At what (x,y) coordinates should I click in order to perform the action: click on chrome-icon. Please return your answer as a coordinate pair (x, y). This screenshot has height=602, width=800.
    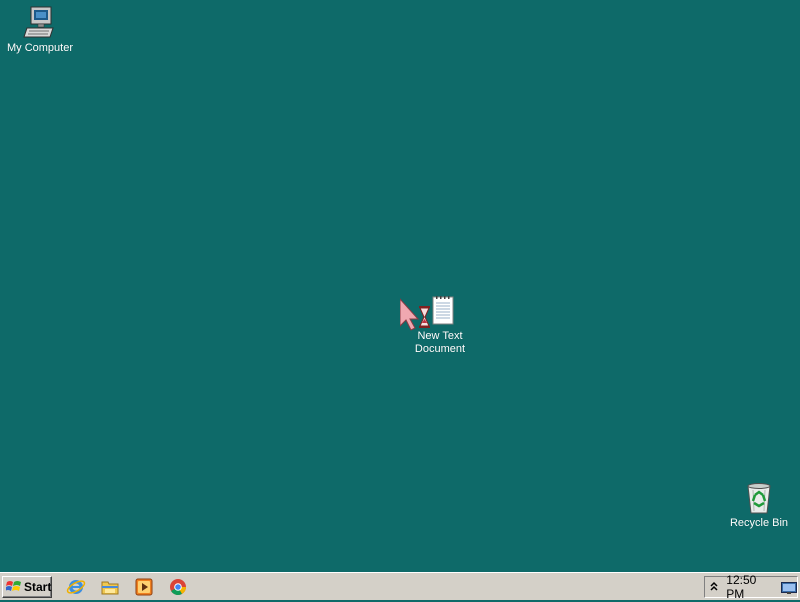
    Looking at the image, I should click on (178, 587).